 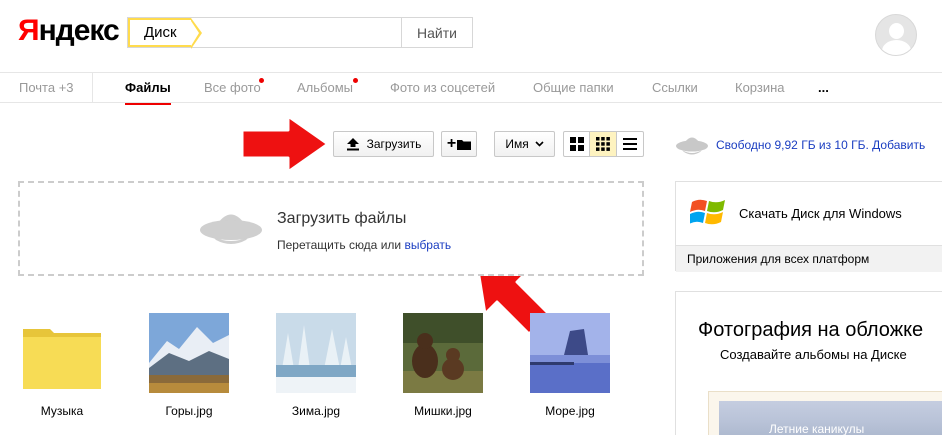 I want to click on storage-text: Свободно 9,92 ГБ из 10 ГБ. Добавить, so click(x=821, y=145).